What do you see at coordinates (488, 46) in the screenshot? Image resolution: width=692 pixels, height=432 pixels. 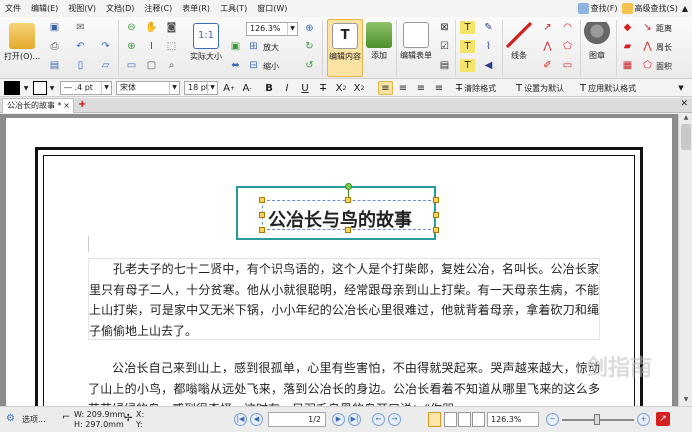 I see `attachment-icon: ⌇` at bounding box center [488, 46].